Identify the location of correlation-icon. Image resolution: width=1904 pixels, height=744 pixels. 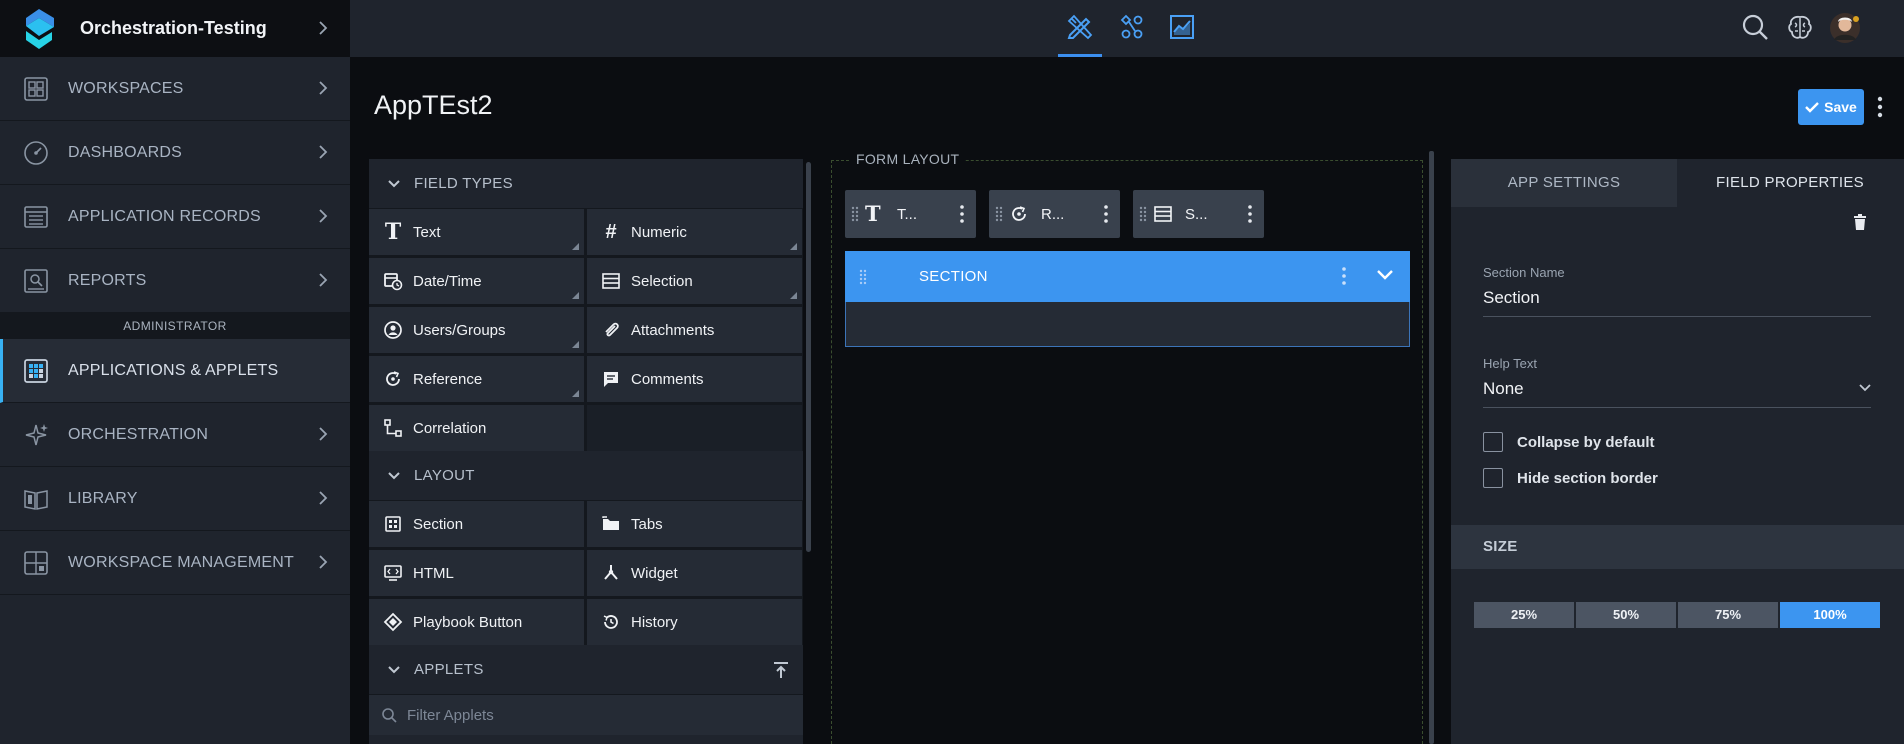
(393, 428).